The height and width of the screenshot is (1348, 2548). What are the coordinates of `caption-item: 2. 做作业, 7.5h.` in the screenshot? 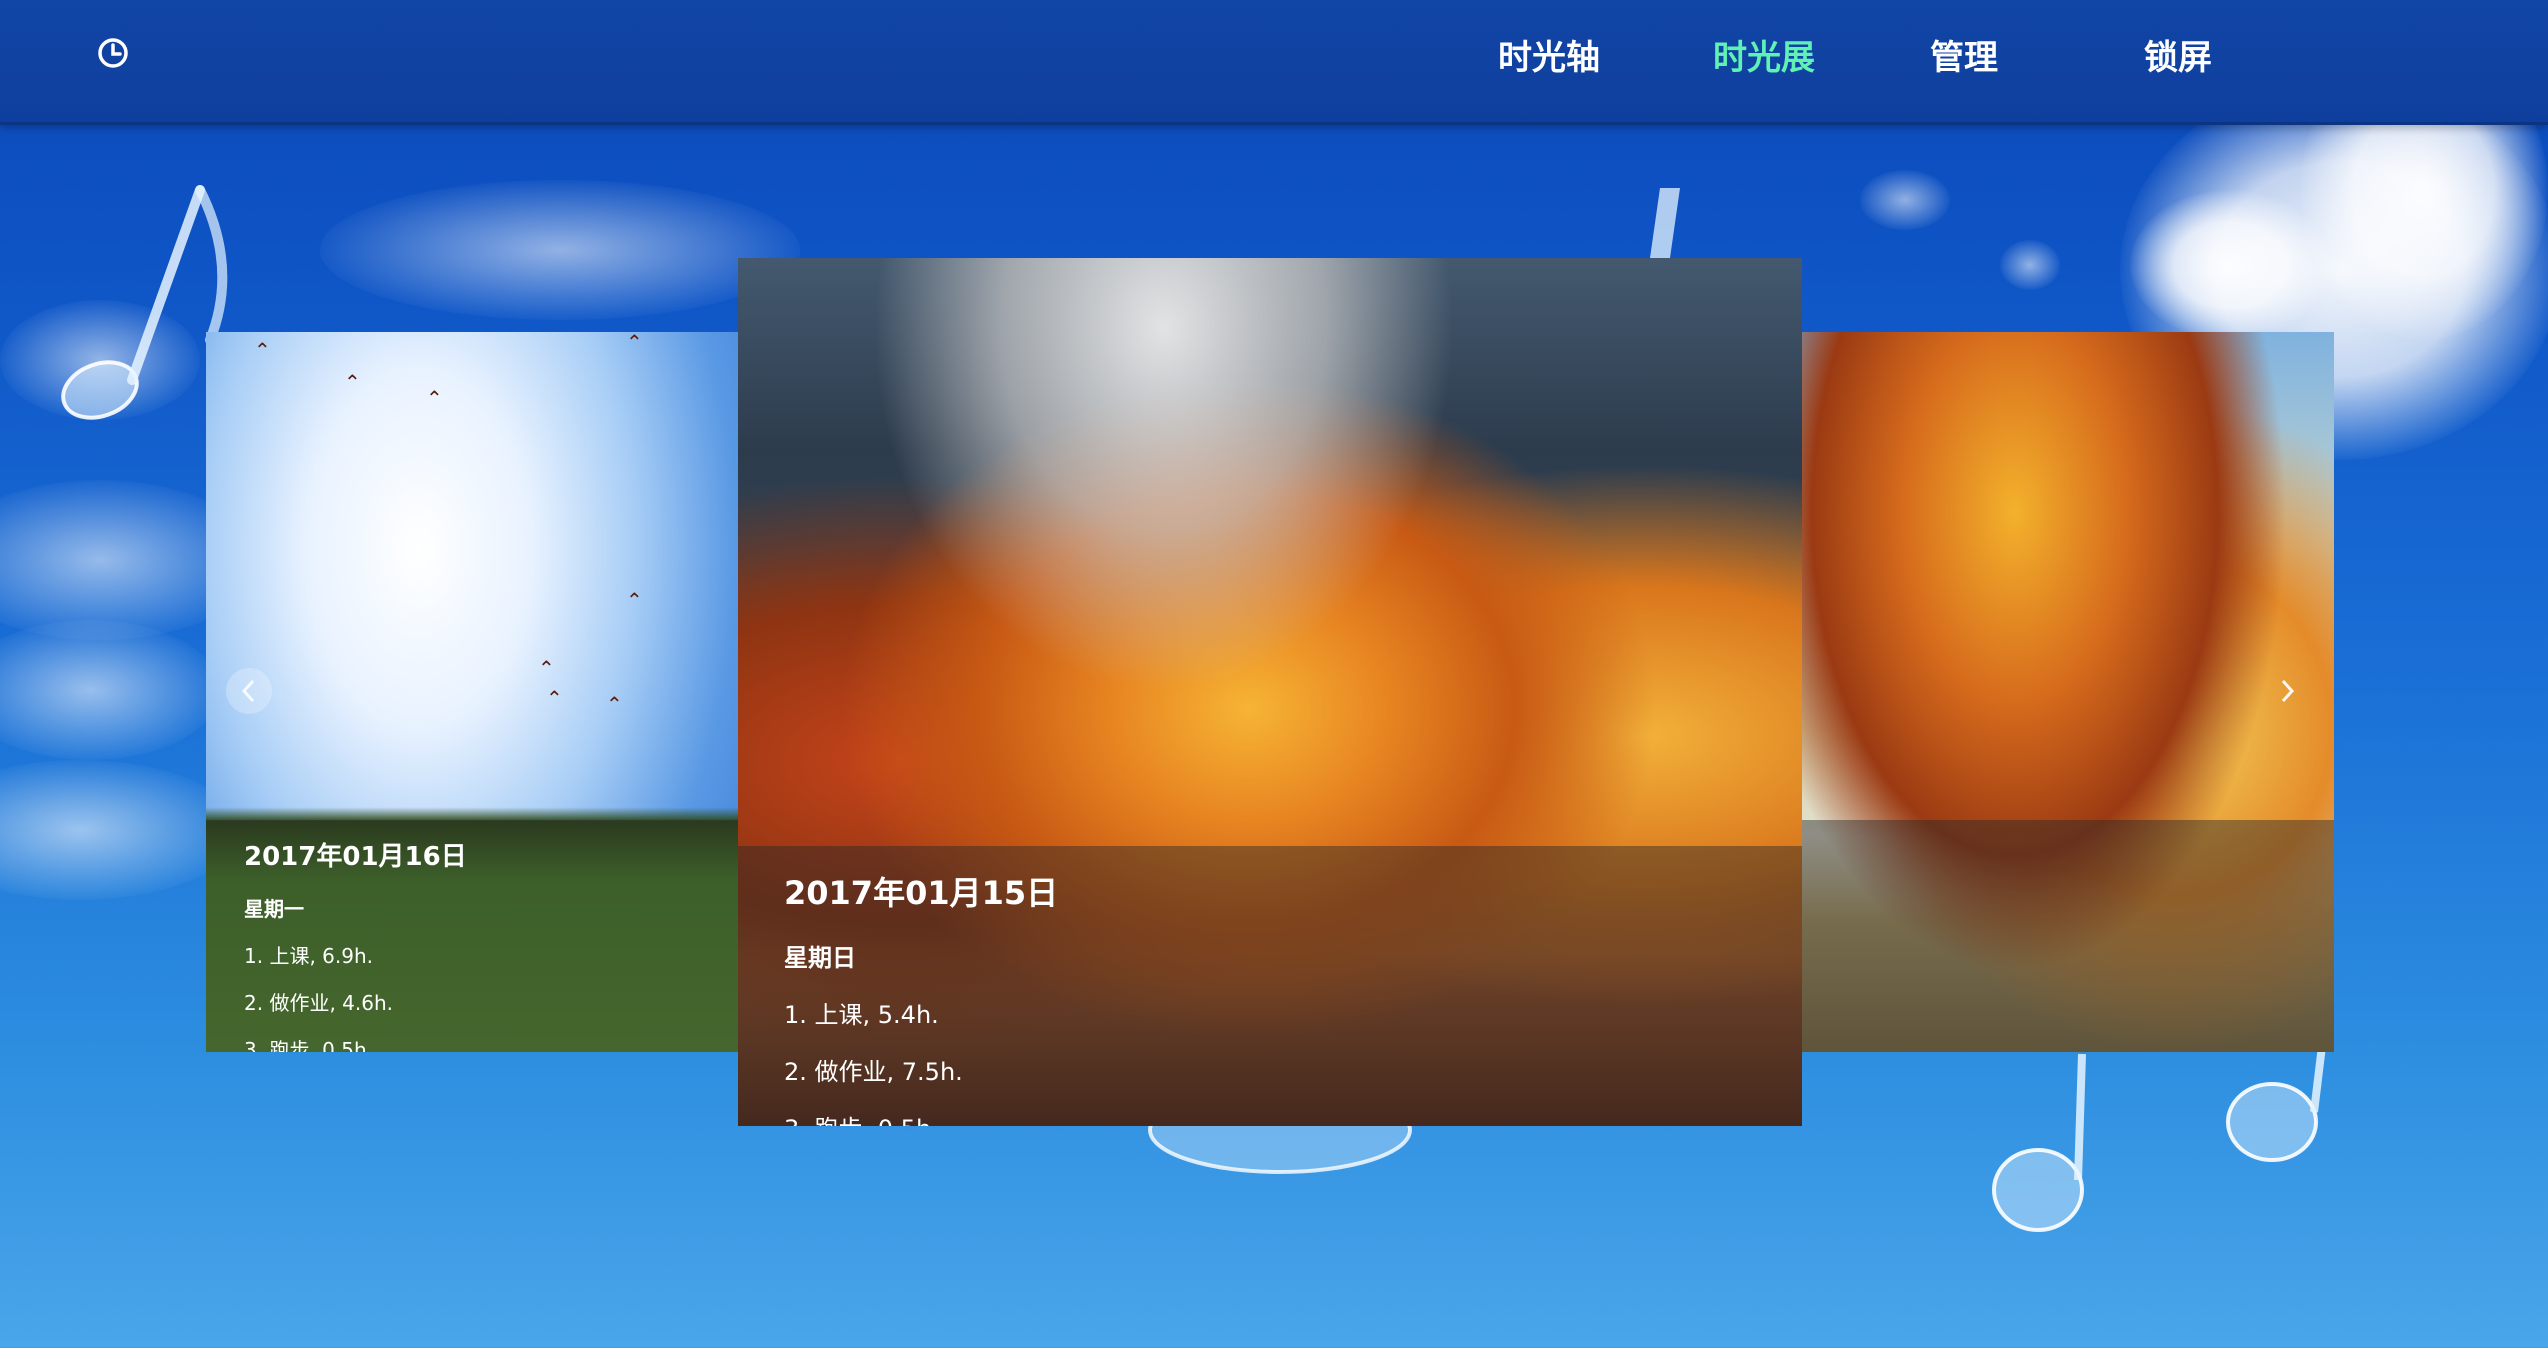 It's located at (873, 1072).